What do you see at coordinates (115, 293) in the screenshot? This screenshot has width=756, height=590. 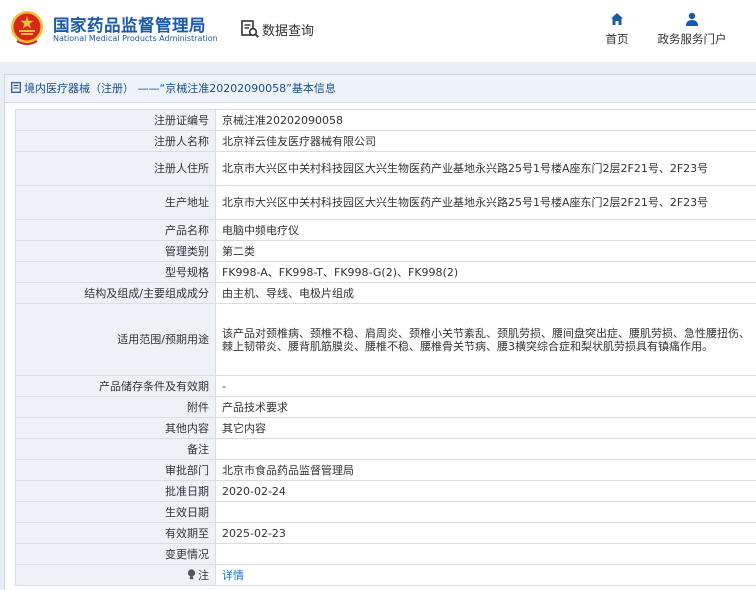 I see `row-label: 结构及组成/主要组成成分` at bounding box center [115, 293].